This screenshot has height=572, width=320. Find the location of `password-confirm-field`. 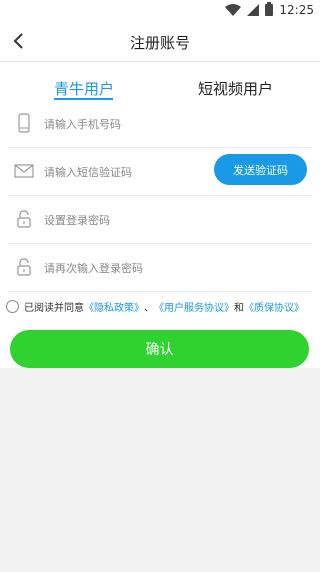

password-confirm-field is located at coordinates (160, 268).